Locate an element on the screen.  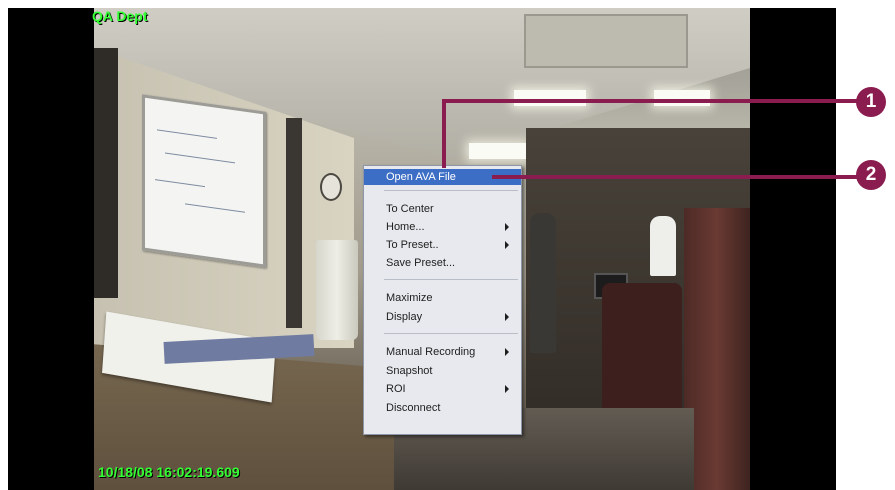
menu-item-label: Snapshot is located at coordinates (409, 371).